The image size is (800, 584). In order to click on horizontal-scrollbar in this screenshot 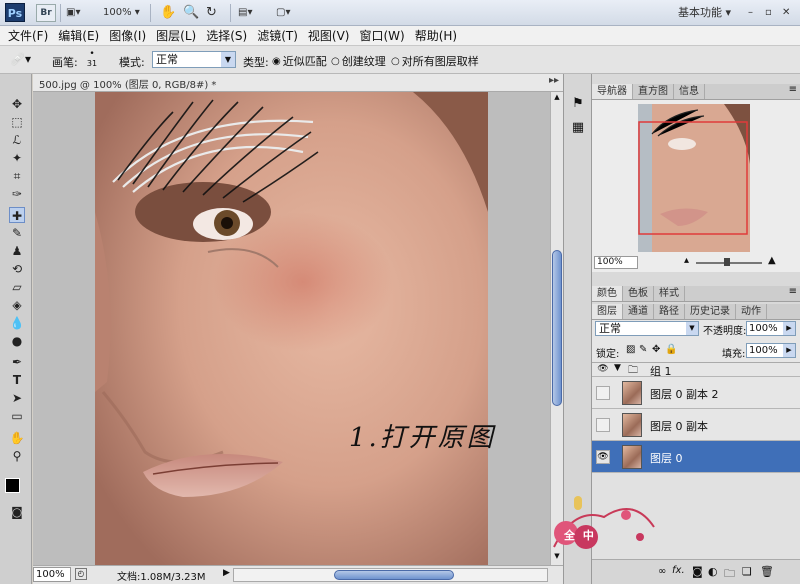, I will do `click(390, 575)`.